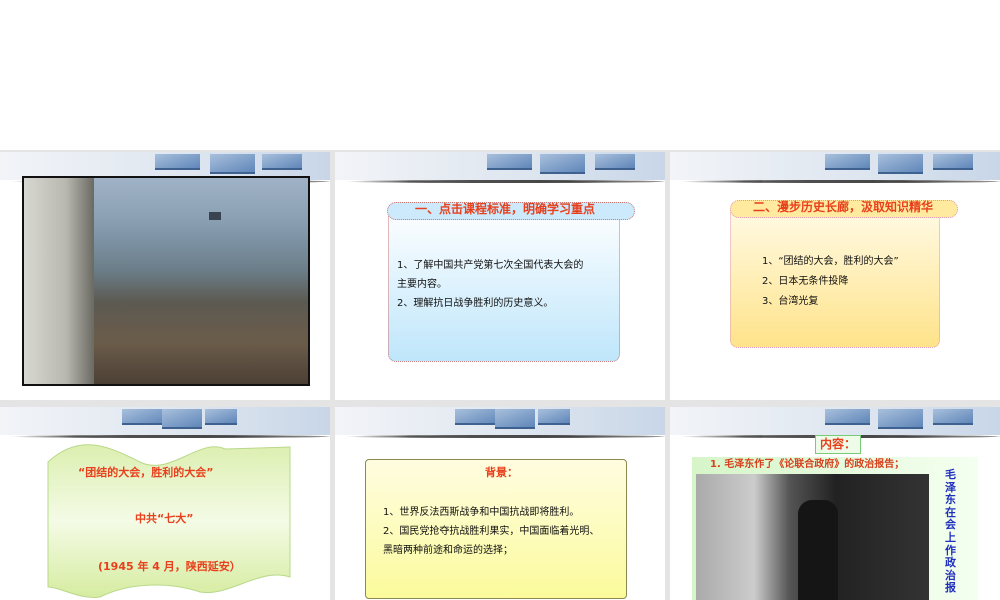  Describe the element at coordinates (807, 464) in the screenshot. I see `slide-subtitle: 1. 毛泽东作了《论联合政府》的政治报告；` at that location.